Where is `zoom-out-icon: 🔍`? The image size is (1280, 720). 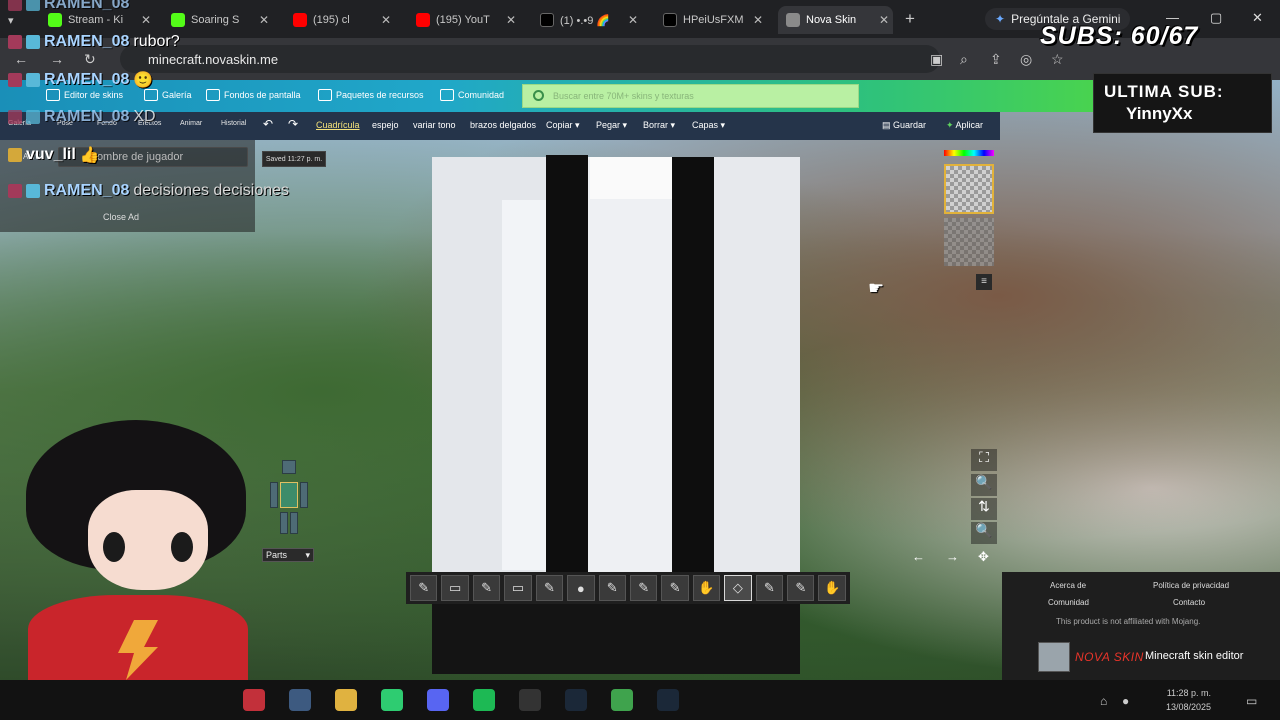 zoom-out-icon: 🔍 is located at coordinates (984, 533).